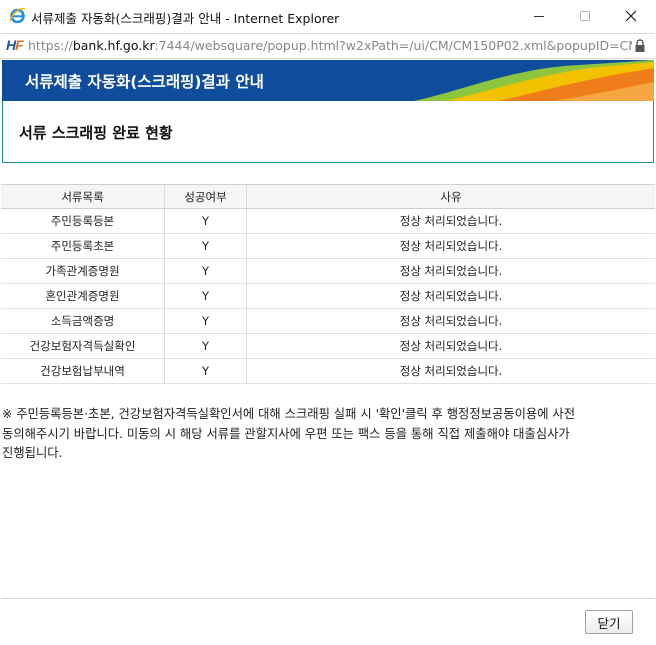  What do you see at coordinates (15, 45) in the screenshot?
I see `site-favicon: HF` at bounding box center [15, 45].